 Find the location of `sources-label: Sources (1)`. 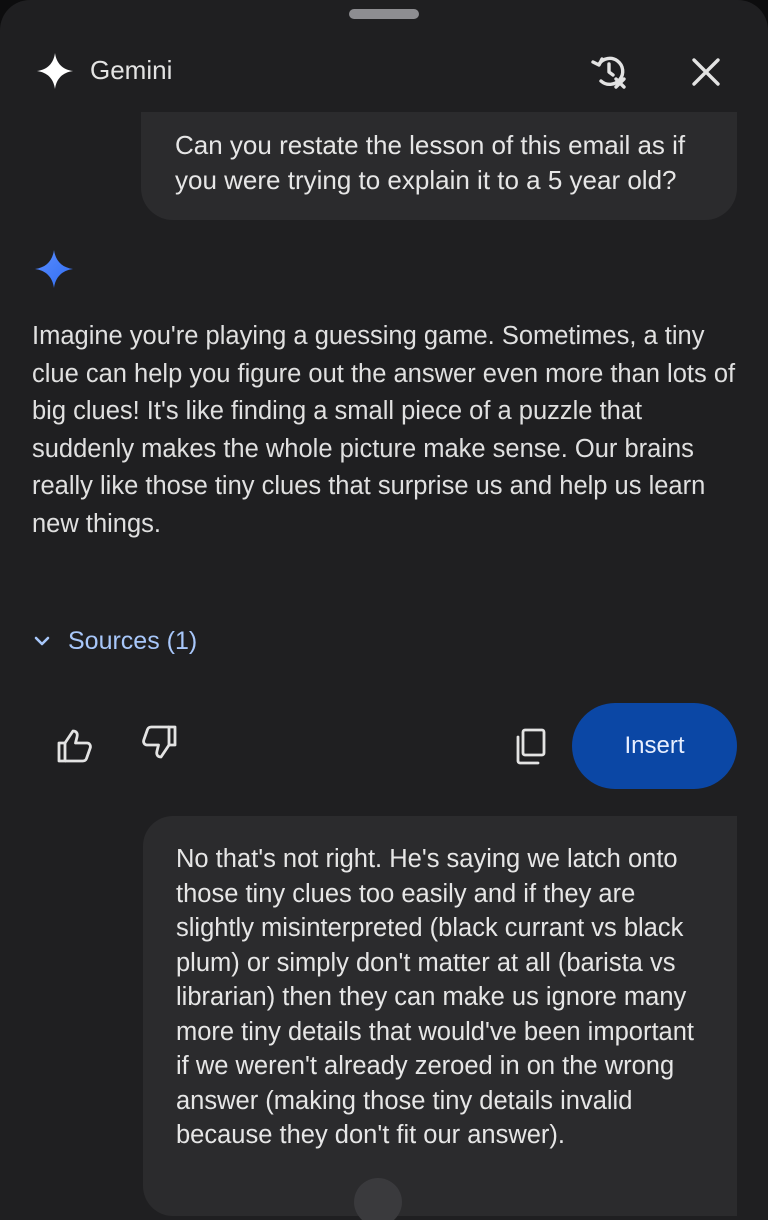

sources-label: Sources (1) is located at coordinates (133, 640).